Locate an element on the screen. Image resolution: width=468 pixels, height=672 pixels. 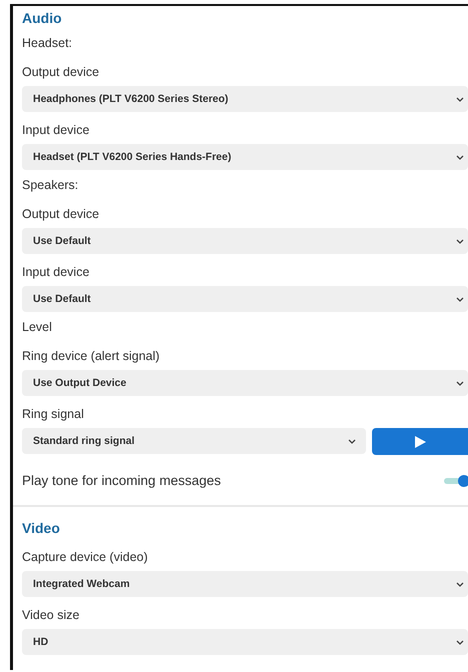
dropdown: HD is located at coordinates (245, 642).